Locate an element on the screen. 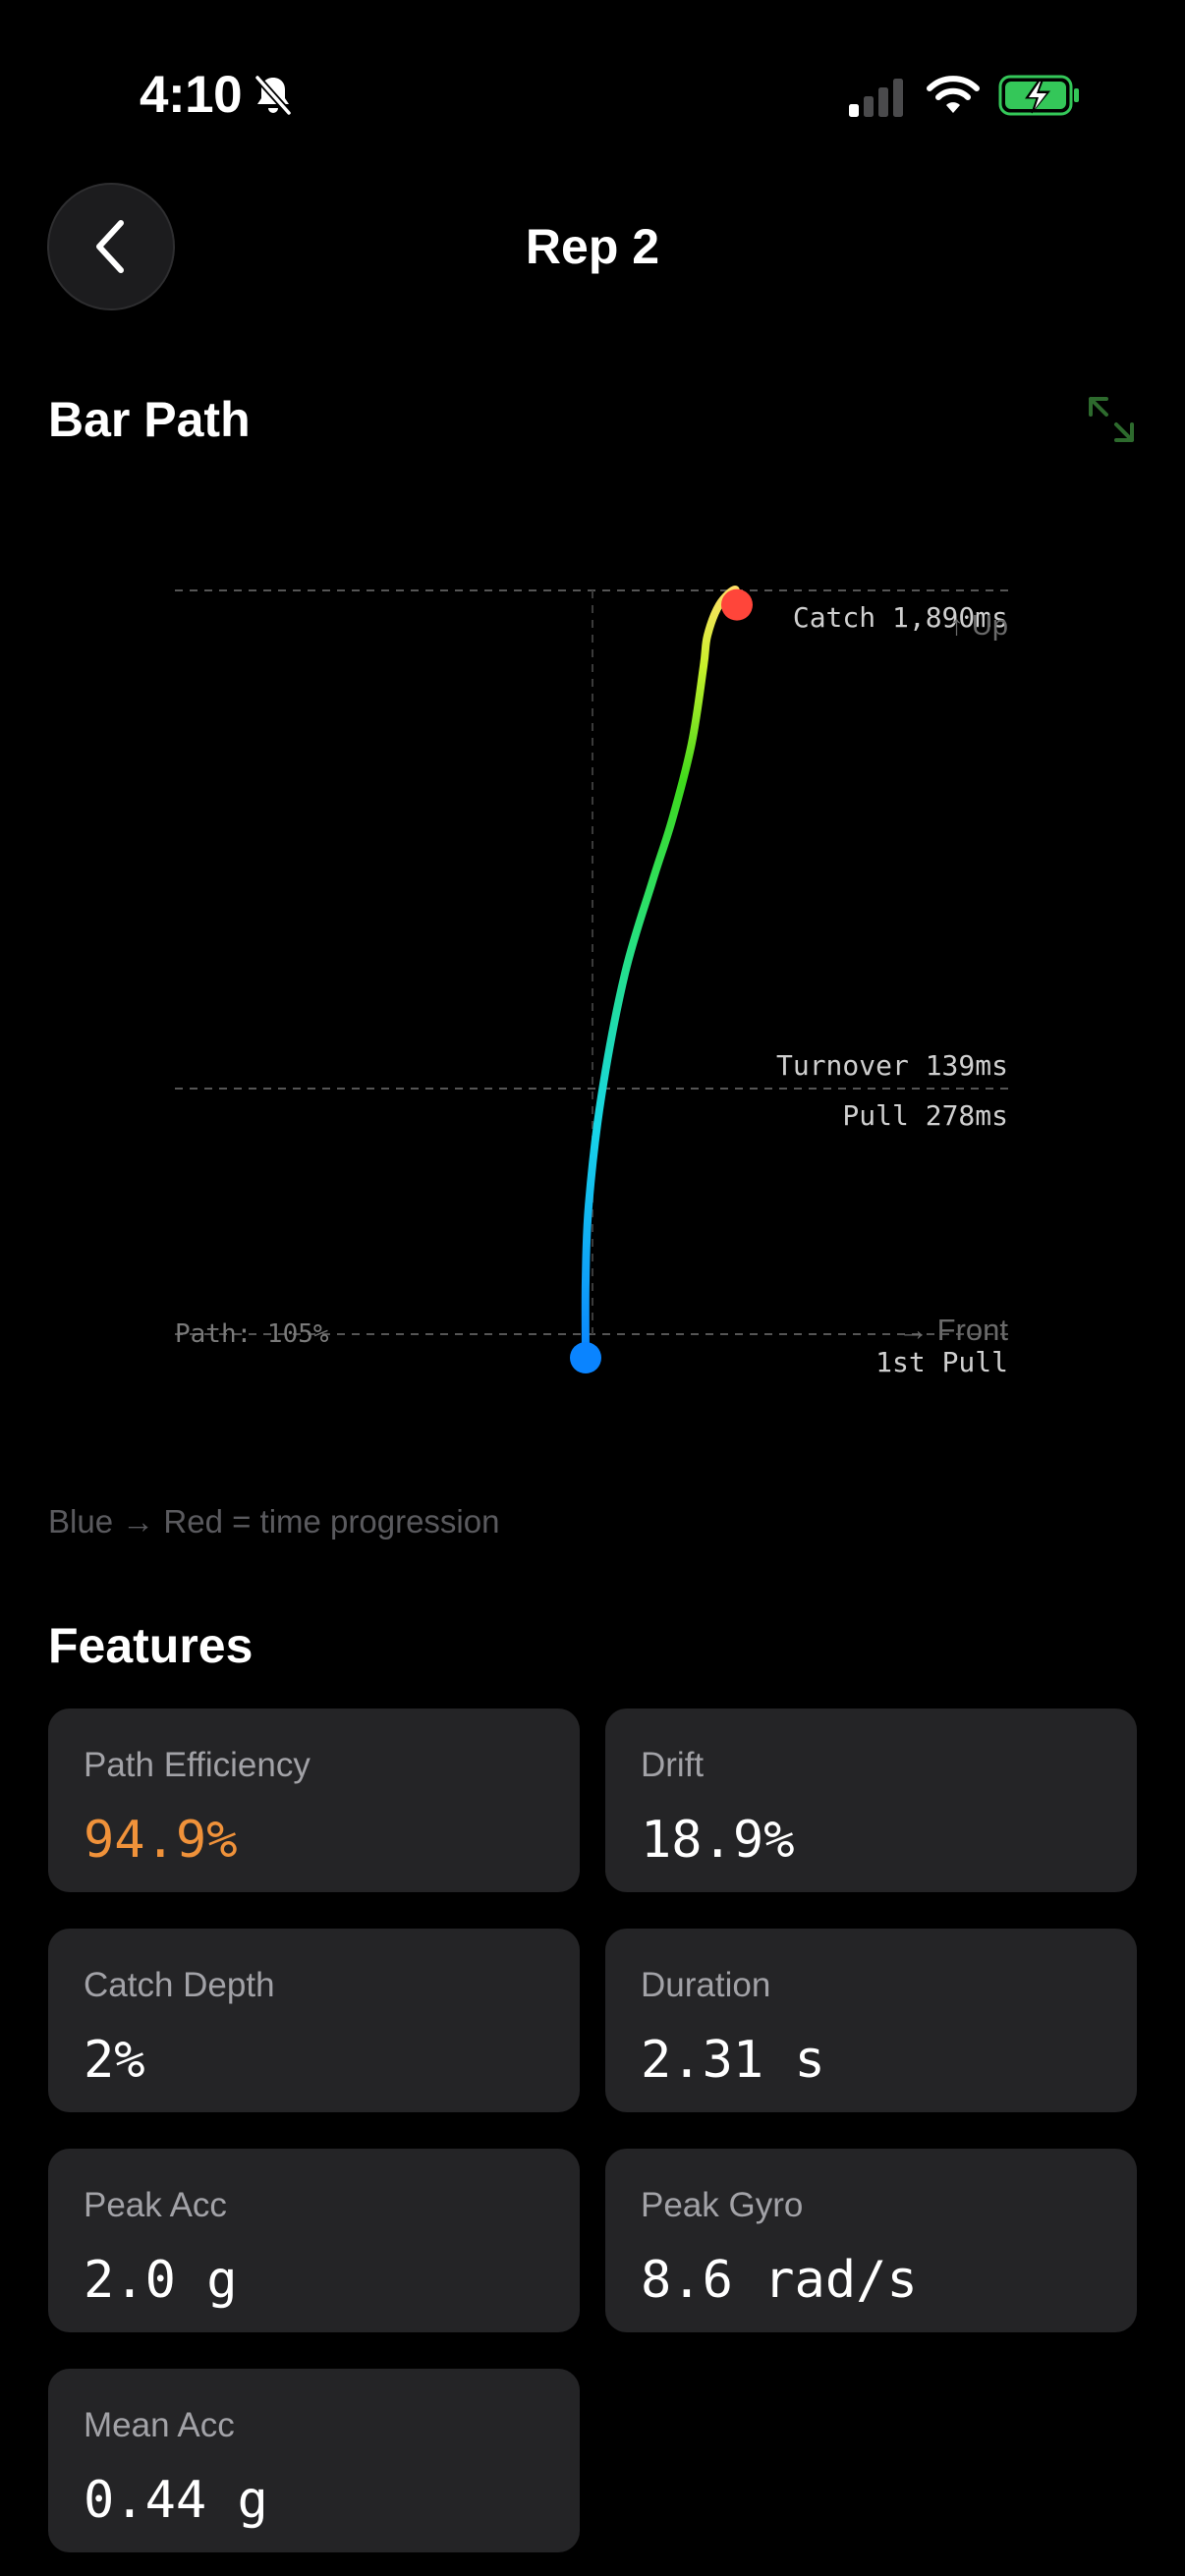 This screenshot has height=2576, width=1185. feature-label: Catch Depth is located at coordinates (180, 1985).